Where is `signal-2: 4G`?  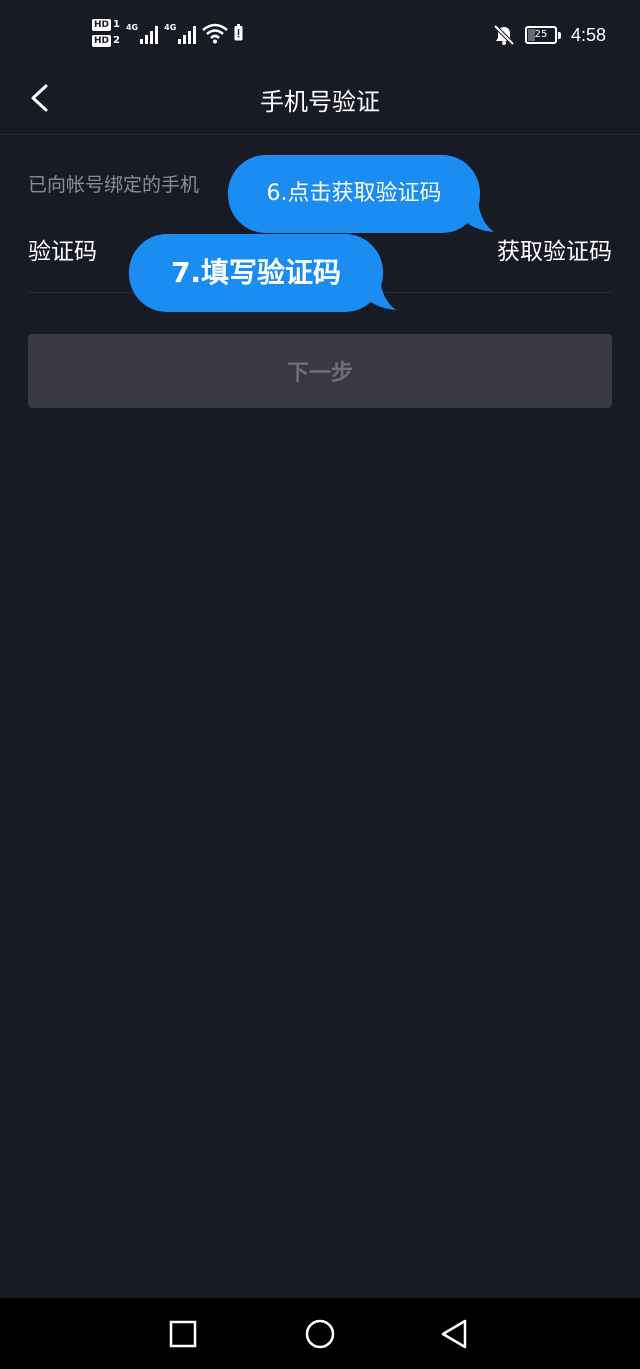 signal-2: 4G is located at coordinates (180, 33).